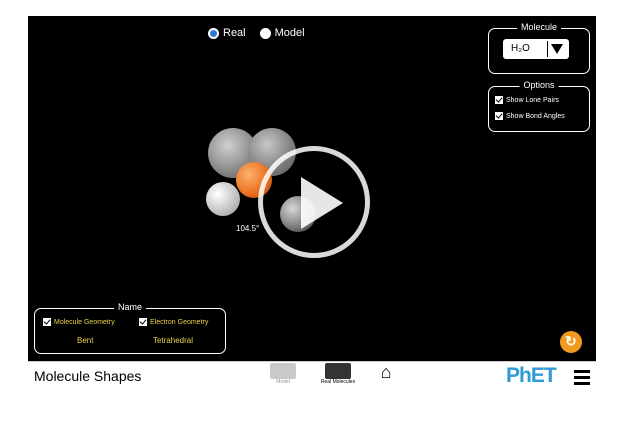 This screenshot has height=436, width=637. Describe the element at coordinates (536, 49) in the screenshot. I see `molecule-select: H₂O` at that location.